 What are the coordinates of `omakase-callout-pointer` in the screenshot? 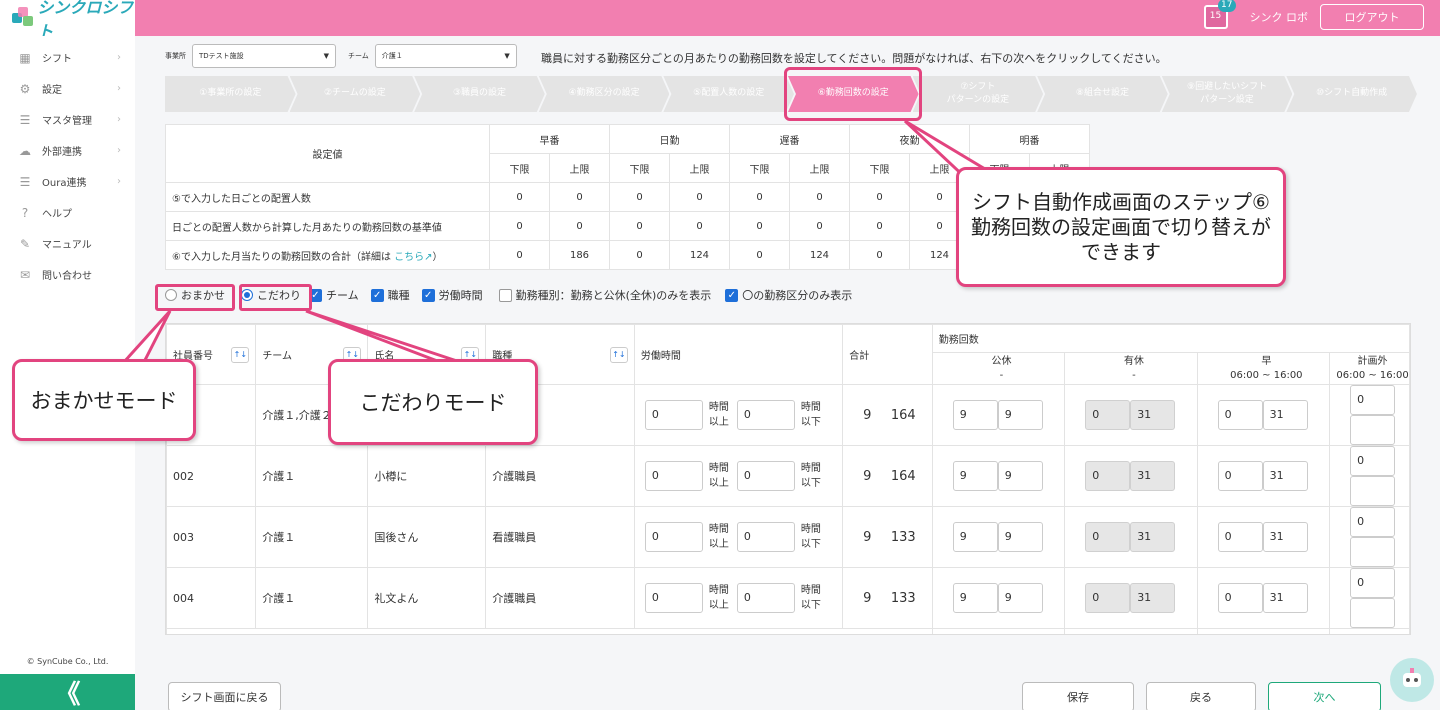 It's located at (146, 336).